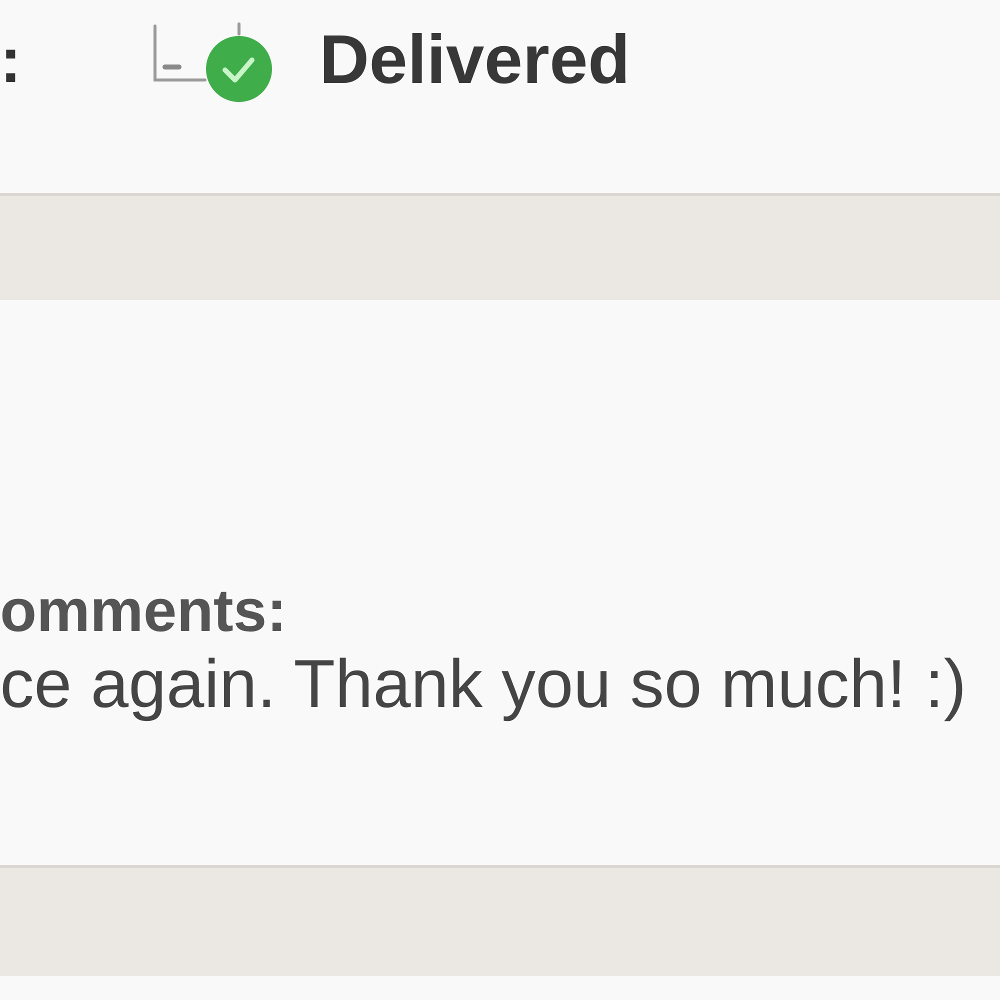  Describe the element at coordinates (483, 684) in the screenshot. I see `comment-text: ce again. Thank you so much! :)` at that location.